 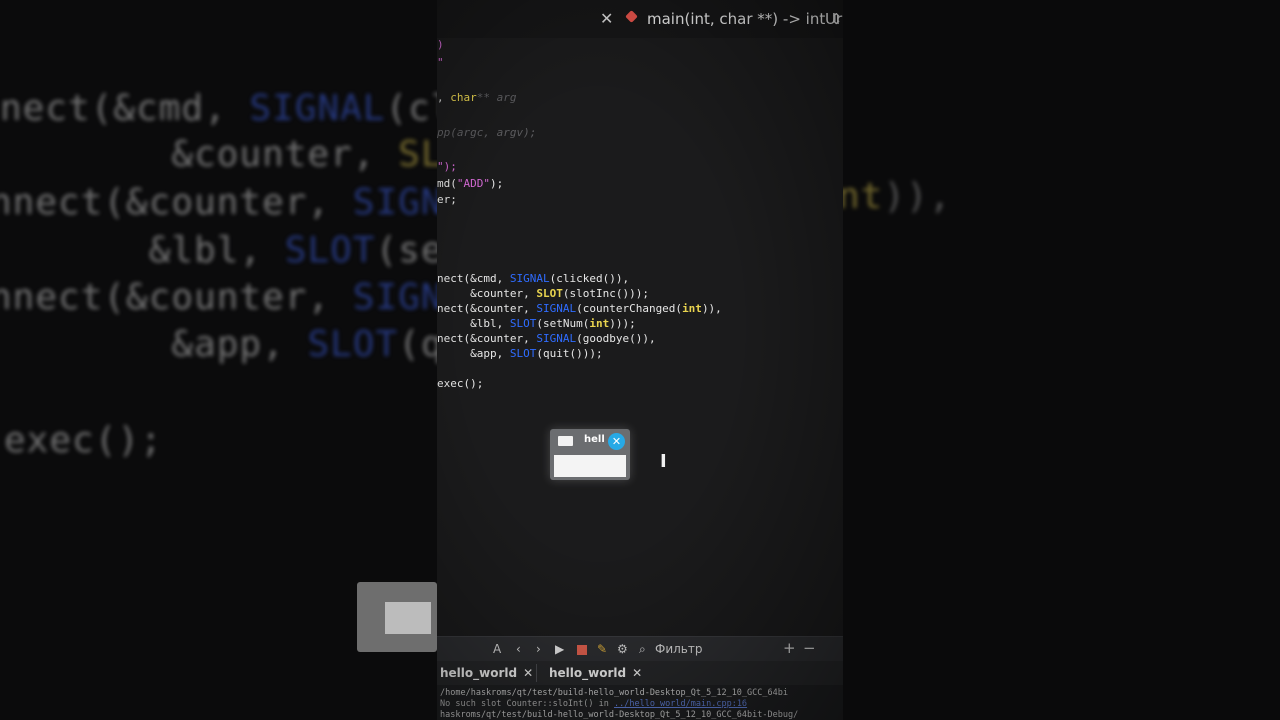 What do you see at coordinates (631, 16) in the screenshot?
I see `function-symbol-icon` at bounding box center [631, 16].